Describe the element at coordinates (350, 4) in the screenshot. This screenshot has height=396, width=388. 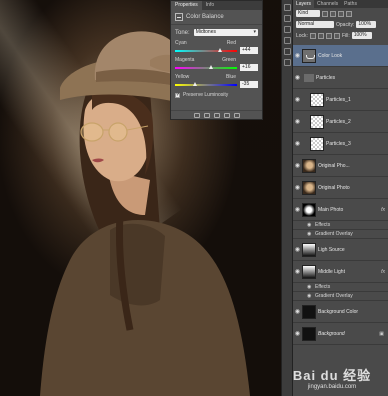
I see `tab-paths: Paths` at that location.